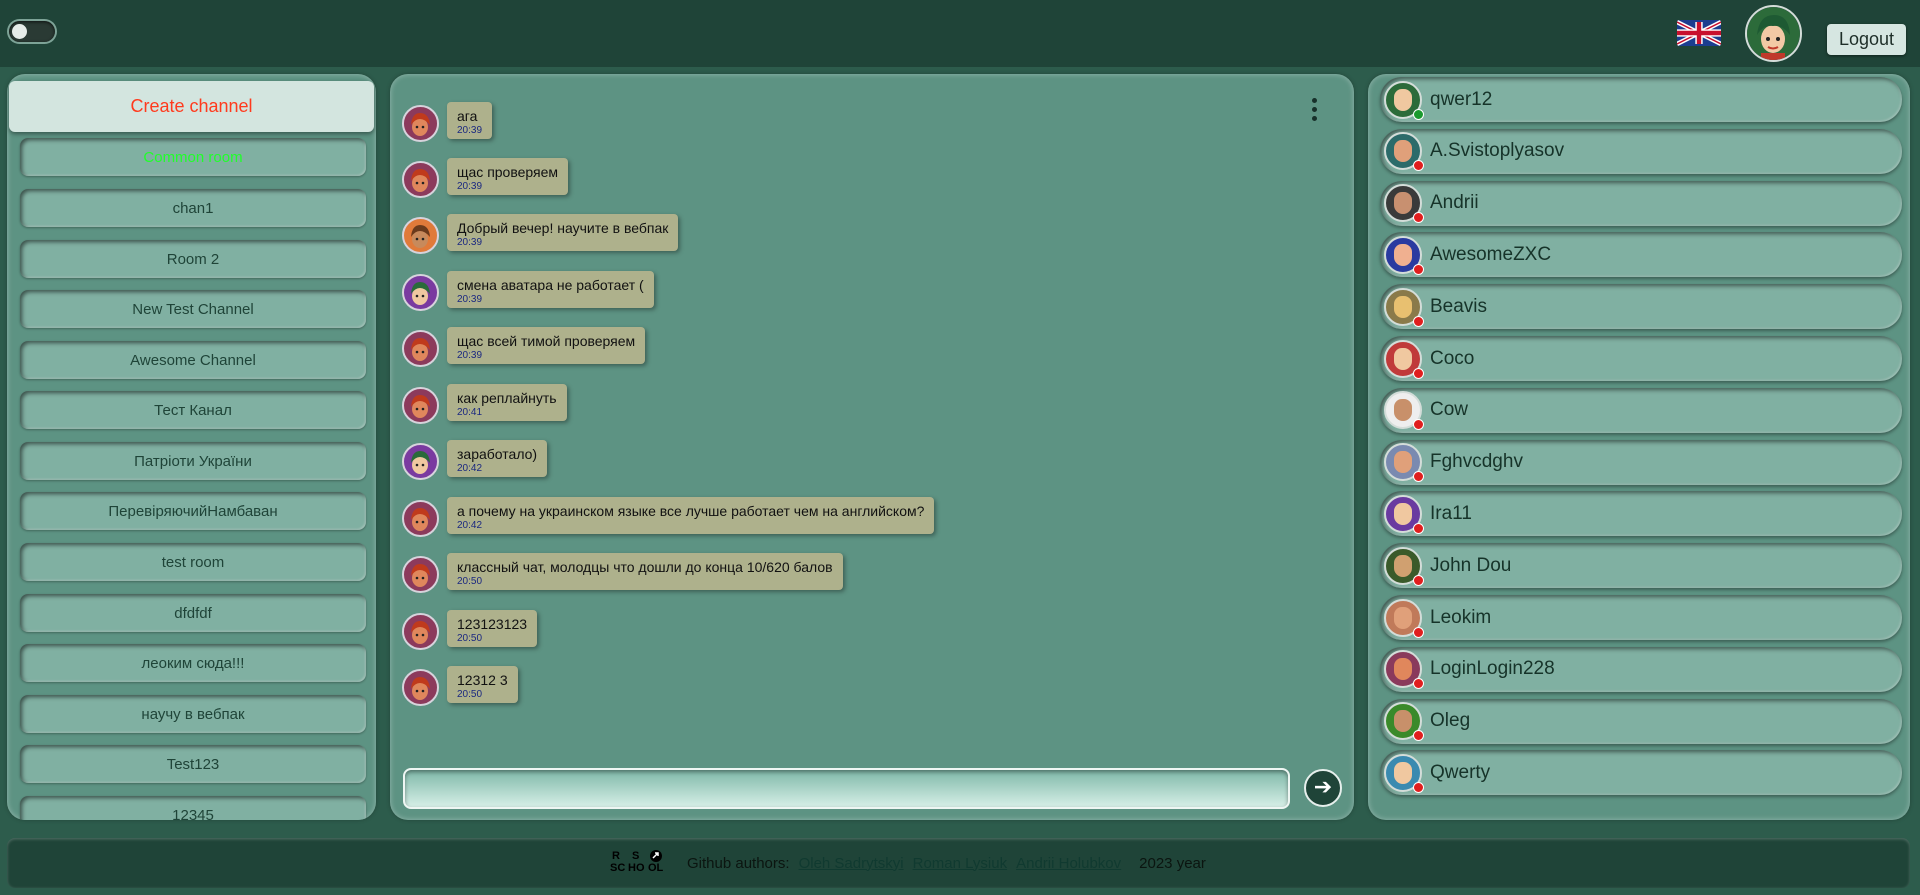  Describe the element at coordinates (193, 714) in the screenshot. I see `channel-item: научу в вебпак` at that location.